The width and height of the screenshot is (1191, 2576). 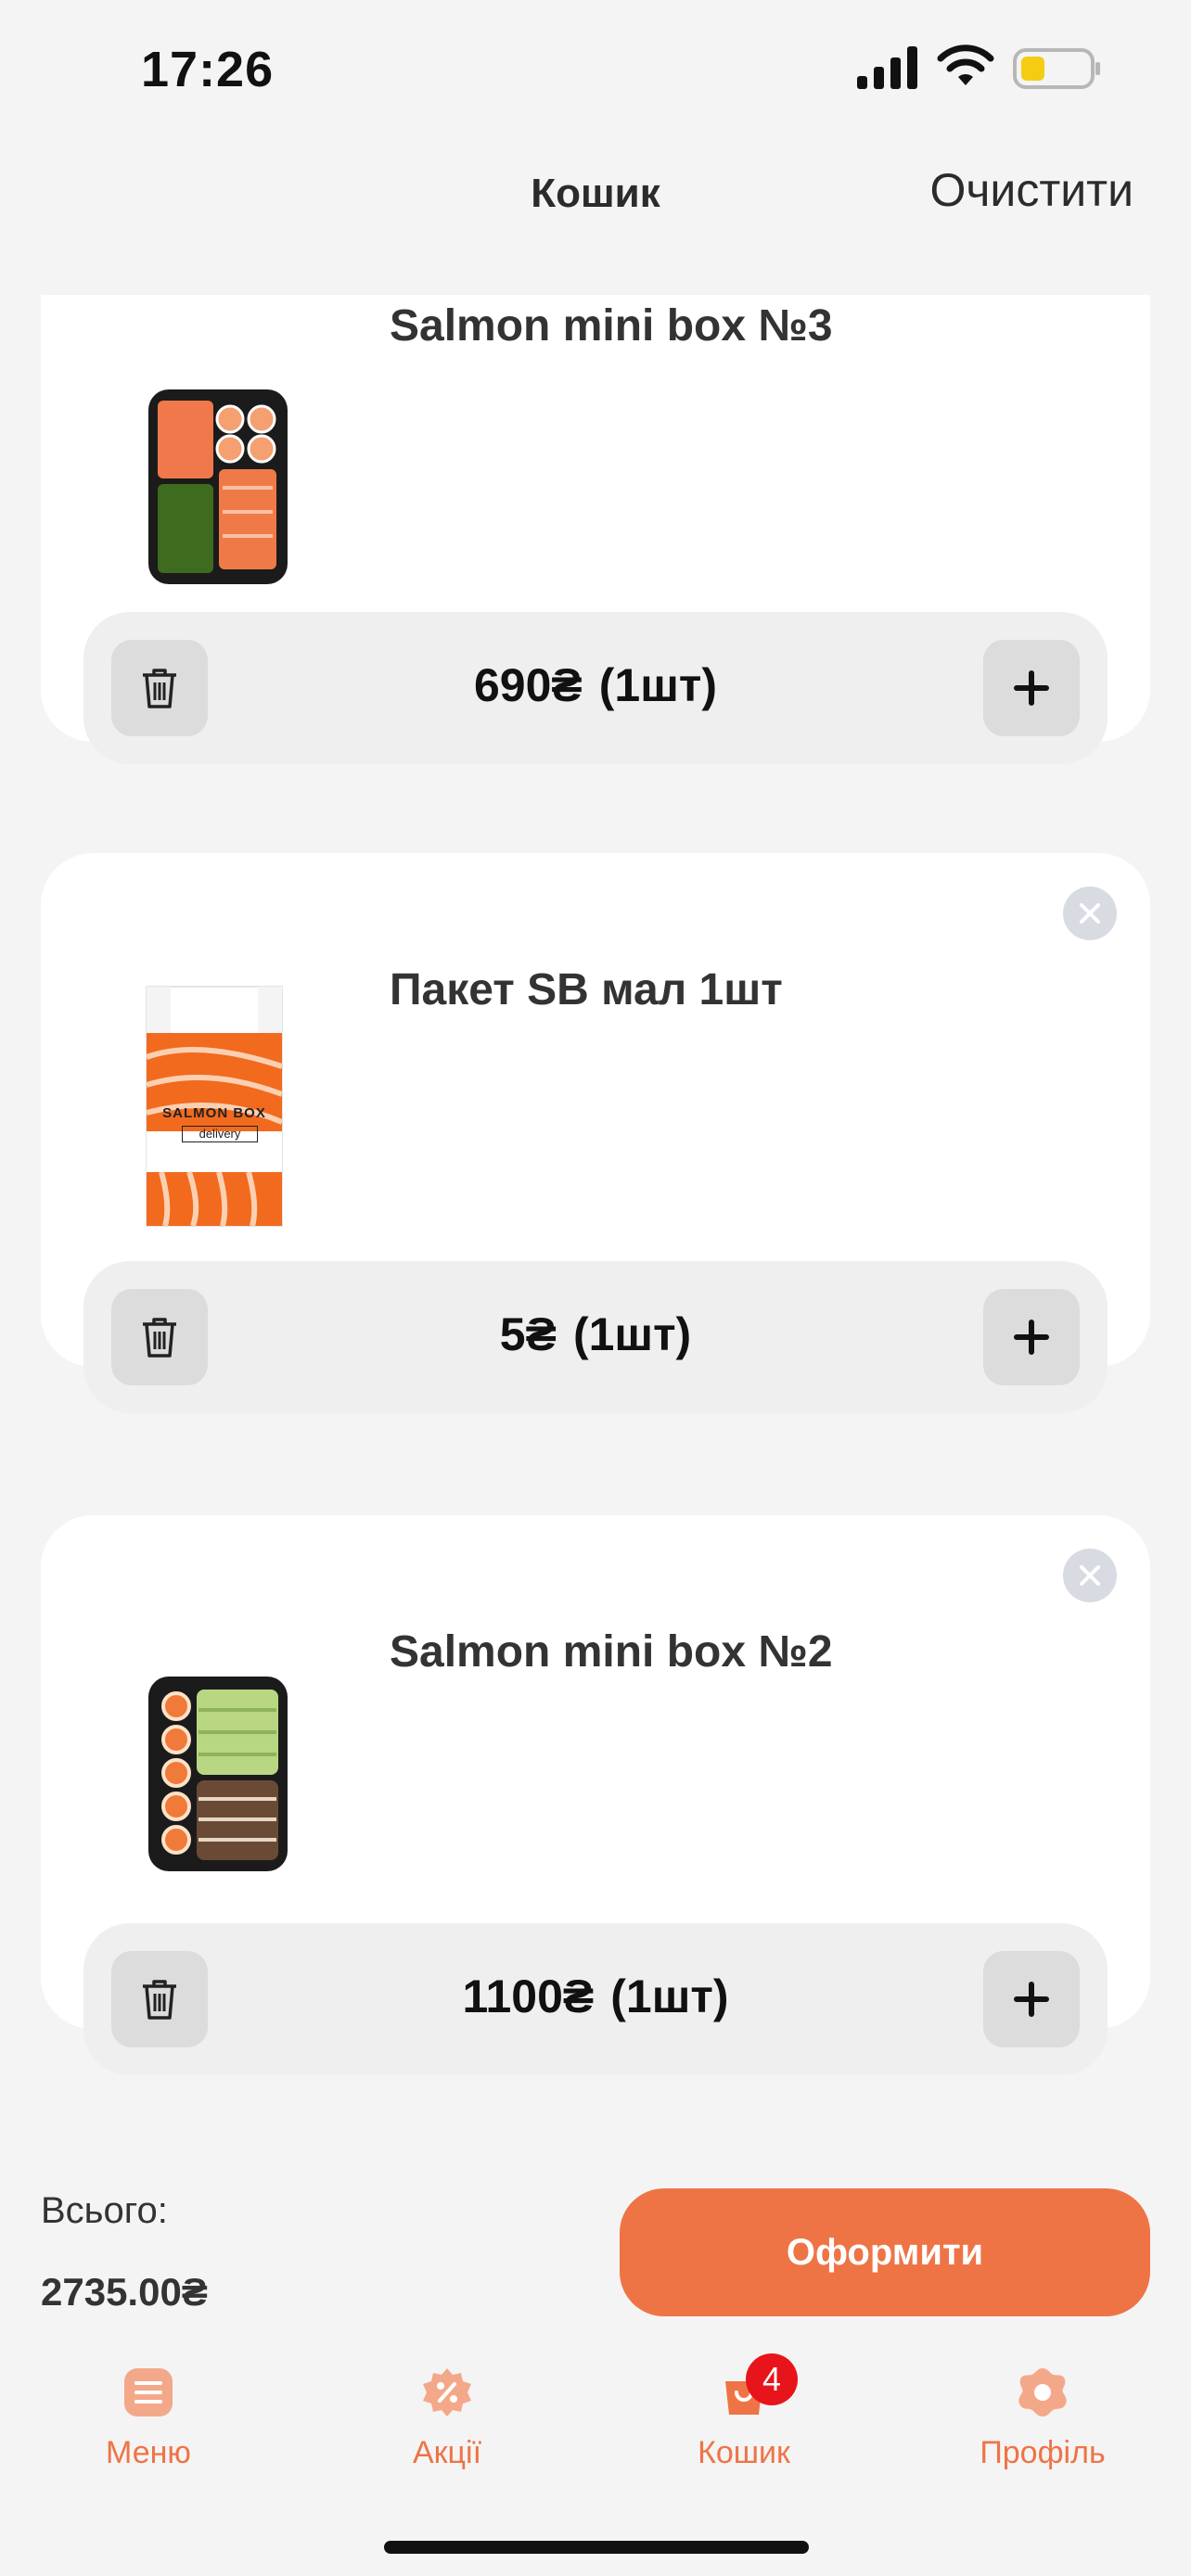 What do you see at coordinates (1042, 2393) in the screenshot?
I see `profile-icon` at bounding box center [1042, 2393].